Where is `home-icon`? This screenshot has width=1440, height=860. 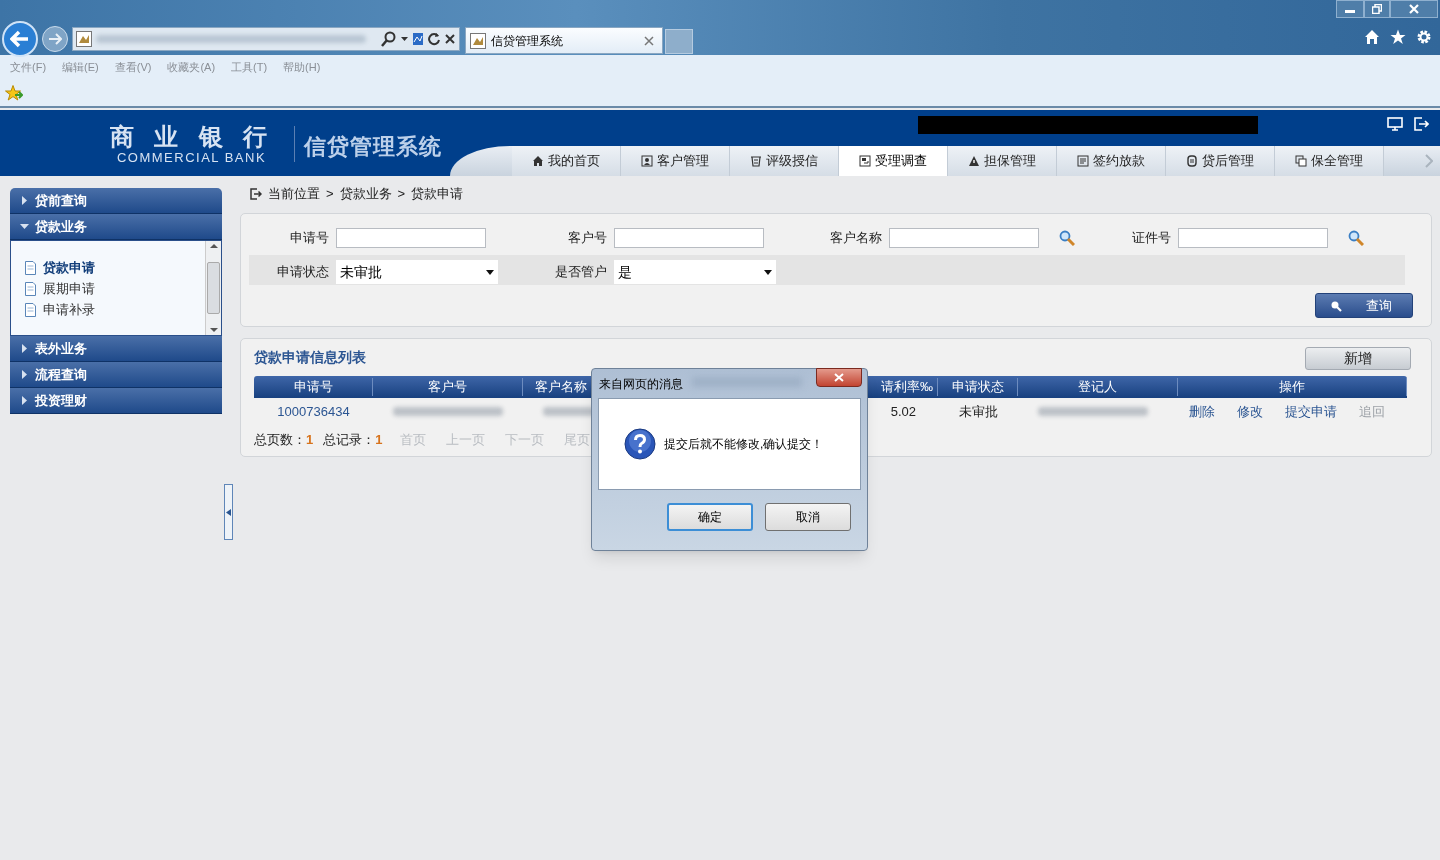 home-icon is located at coordinates (1372, 37).